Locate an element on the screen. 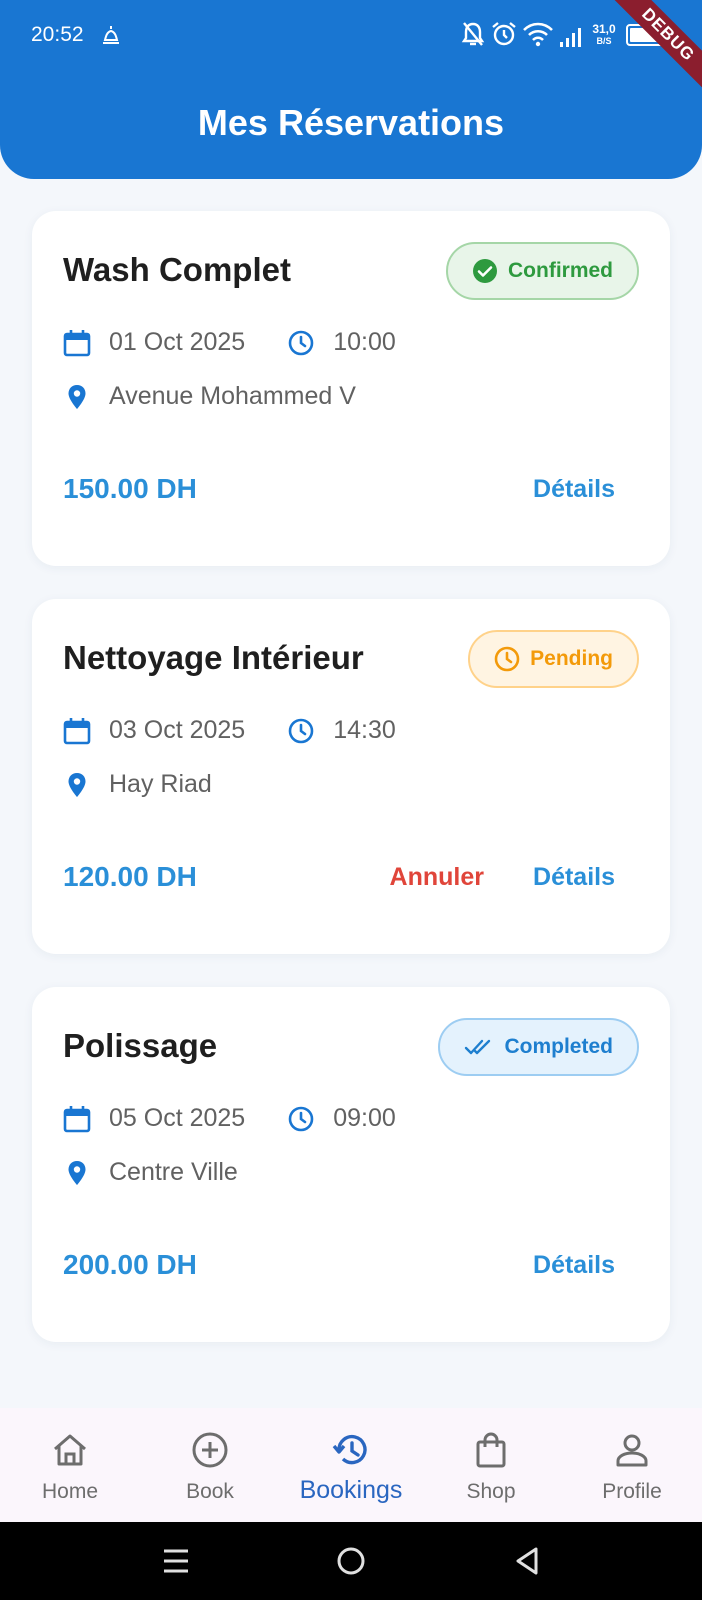 The image size is (702, 1600). status-badge: Confirmed is located at coordinates (542, 271).